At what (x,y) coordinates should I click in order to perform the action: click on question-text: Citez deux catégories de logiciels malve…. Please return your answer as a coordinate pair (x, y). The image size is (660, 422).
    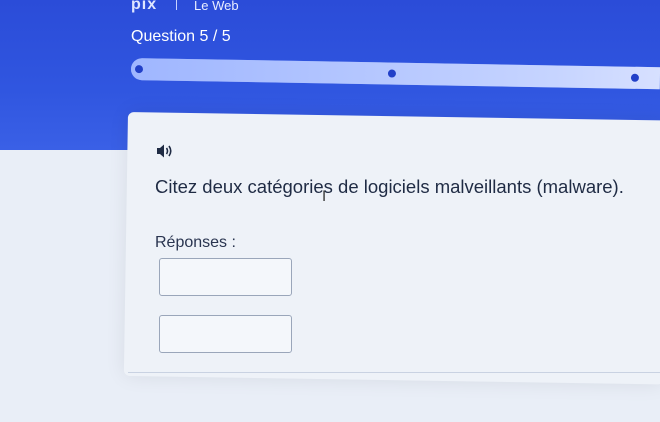
    Looking at the image, I should click on (389, 186).